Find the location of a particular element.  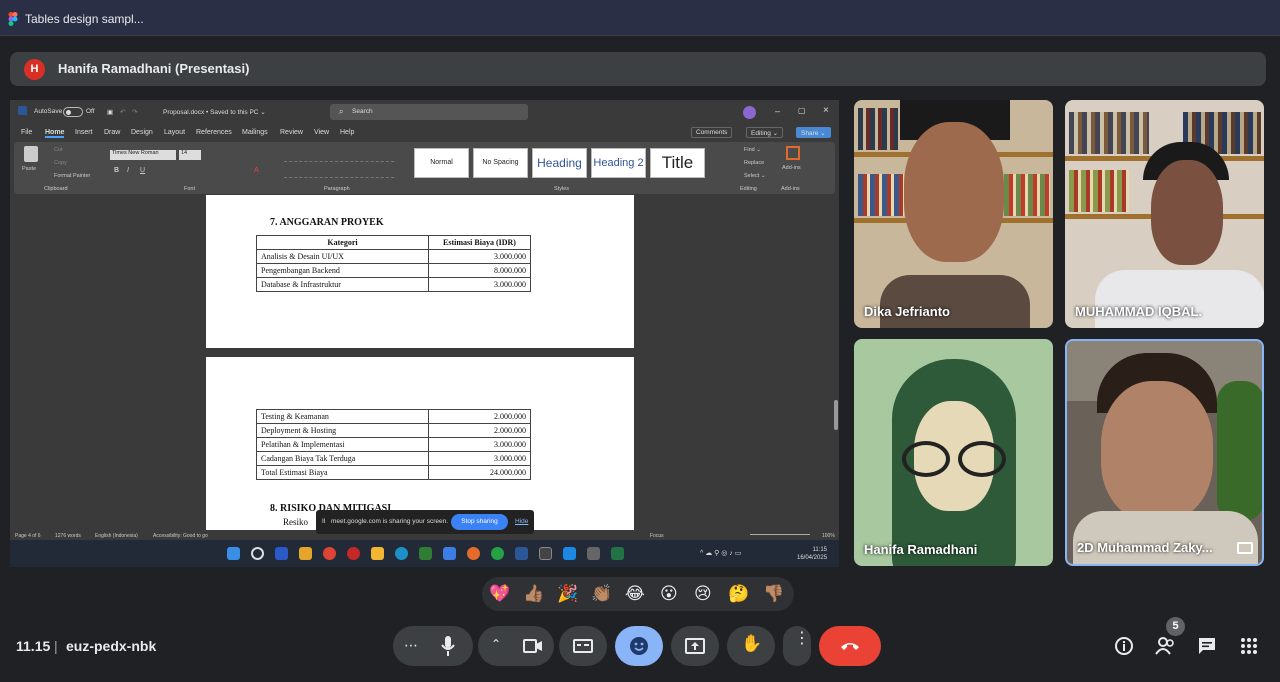

style-normal: Normal is located at coordinates (441, 163).